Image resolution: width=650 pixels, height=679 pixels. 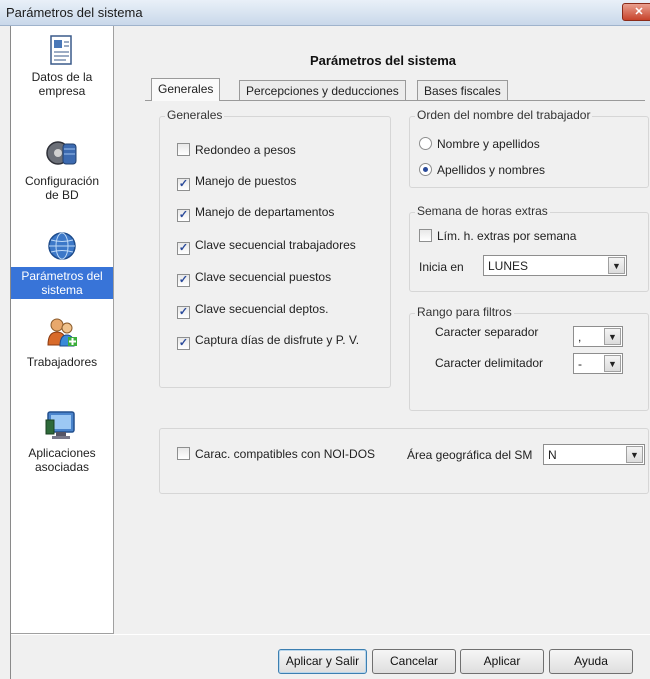 I want to click on radio-apellidos-nombres: Apellidos y nombres, so click(x=482, y=170).